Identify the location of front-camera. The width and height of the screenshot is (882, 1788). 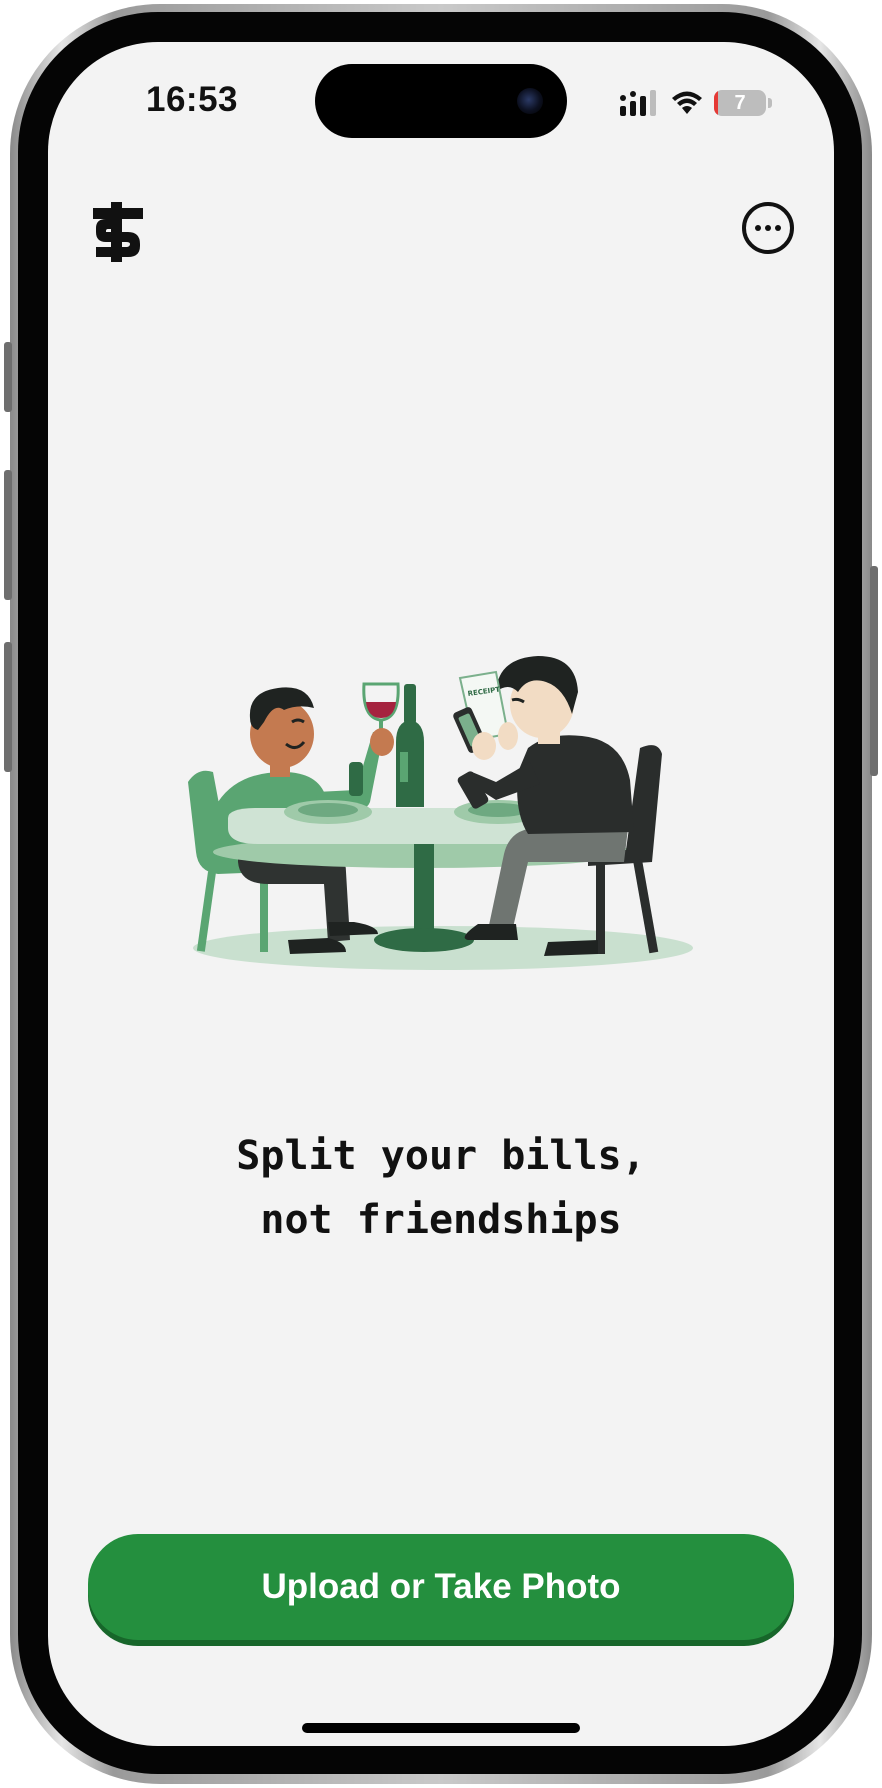
(530, 101).